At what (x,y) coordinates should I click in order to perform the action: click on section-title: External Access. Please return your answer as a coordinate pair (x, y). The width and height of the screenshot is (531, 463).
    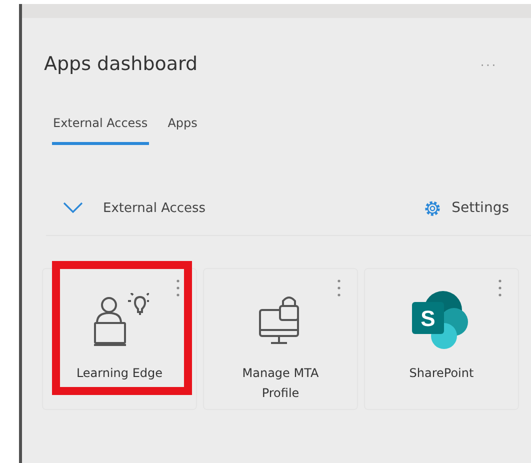
    Looking at the image, I should click on (155, 208).